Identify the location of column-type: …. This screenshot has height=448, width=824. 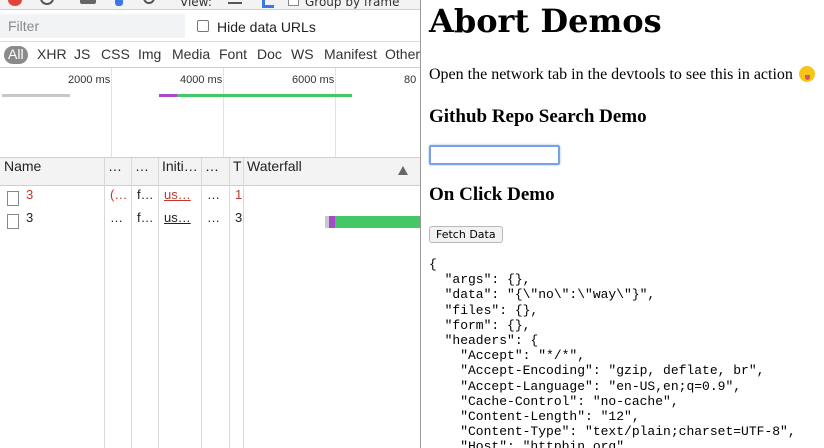
(144, 172).